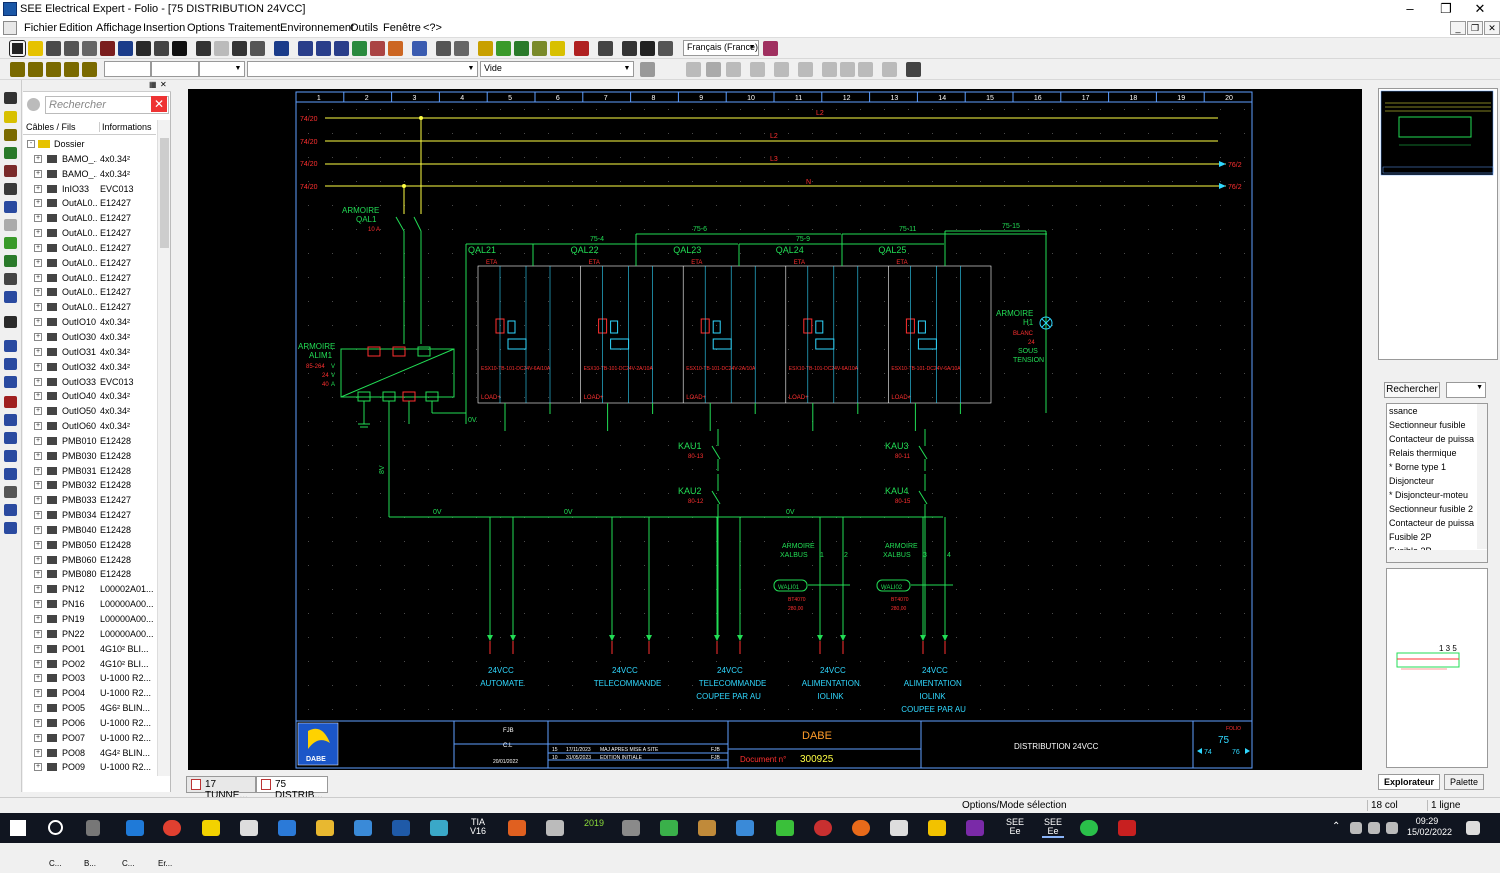 This screenshot has height=873, width=1500. What do you see at coordinates (647, 48) in the screenshot?
I see `import-icon` at bounding box center [647, 48].